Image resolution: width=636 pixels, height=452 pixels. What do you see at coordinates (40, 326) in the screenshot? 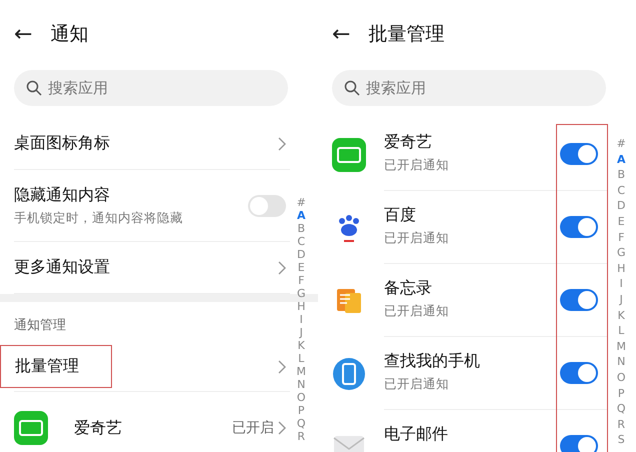
I see `section-header: 通知管理` at bounding box center [40, 326].